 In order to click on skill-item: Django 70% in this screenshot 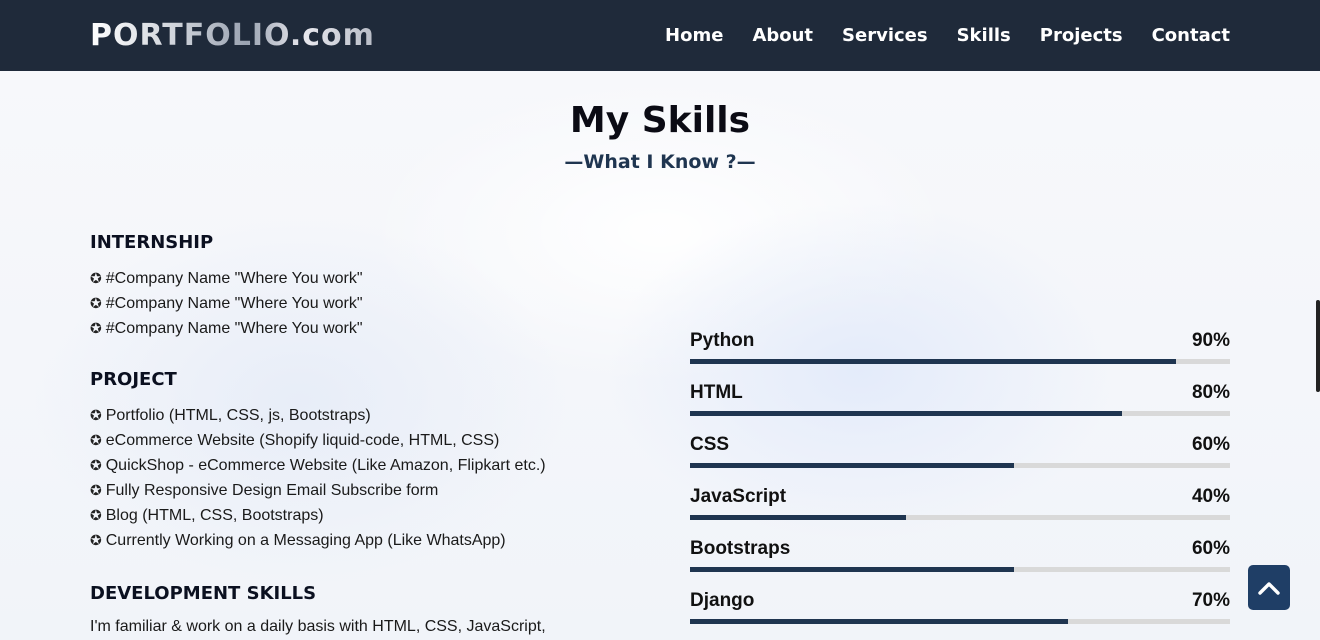, I will do `click(960, 614)`.